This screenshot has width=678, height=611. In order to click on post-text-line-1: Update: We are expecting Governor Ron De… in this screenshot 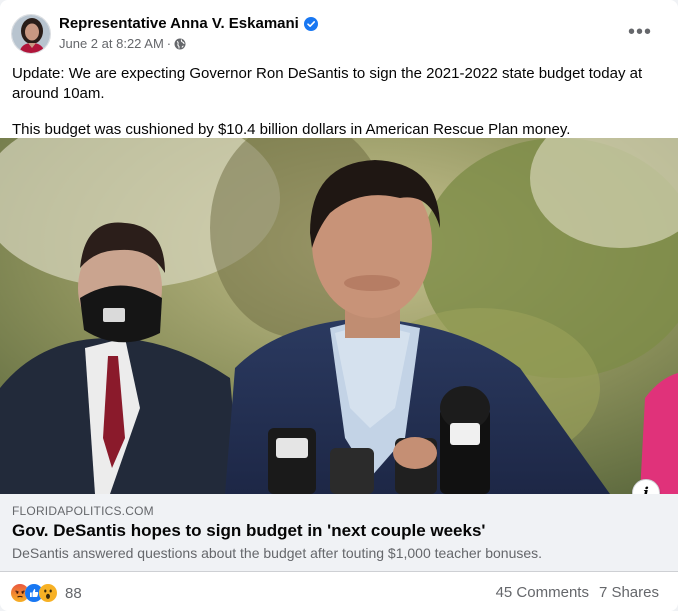, I will do `click(327, 83)`.